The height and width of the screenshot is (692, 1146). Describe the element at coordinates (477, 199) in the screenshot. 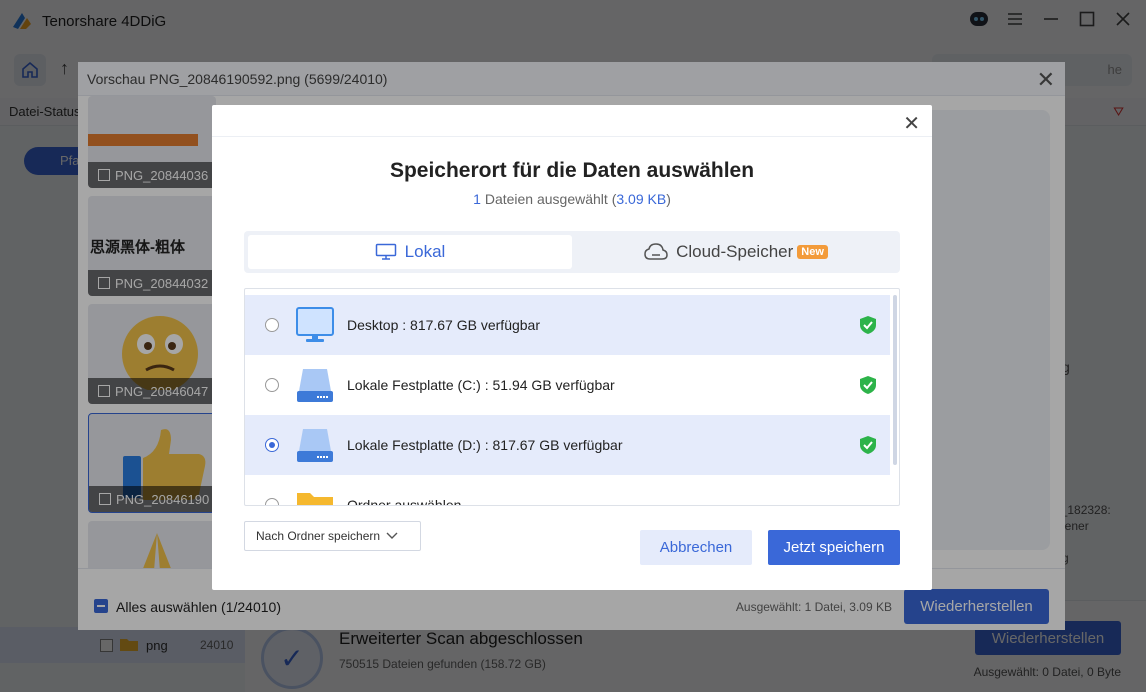

I see `file-count: 1` at that location.